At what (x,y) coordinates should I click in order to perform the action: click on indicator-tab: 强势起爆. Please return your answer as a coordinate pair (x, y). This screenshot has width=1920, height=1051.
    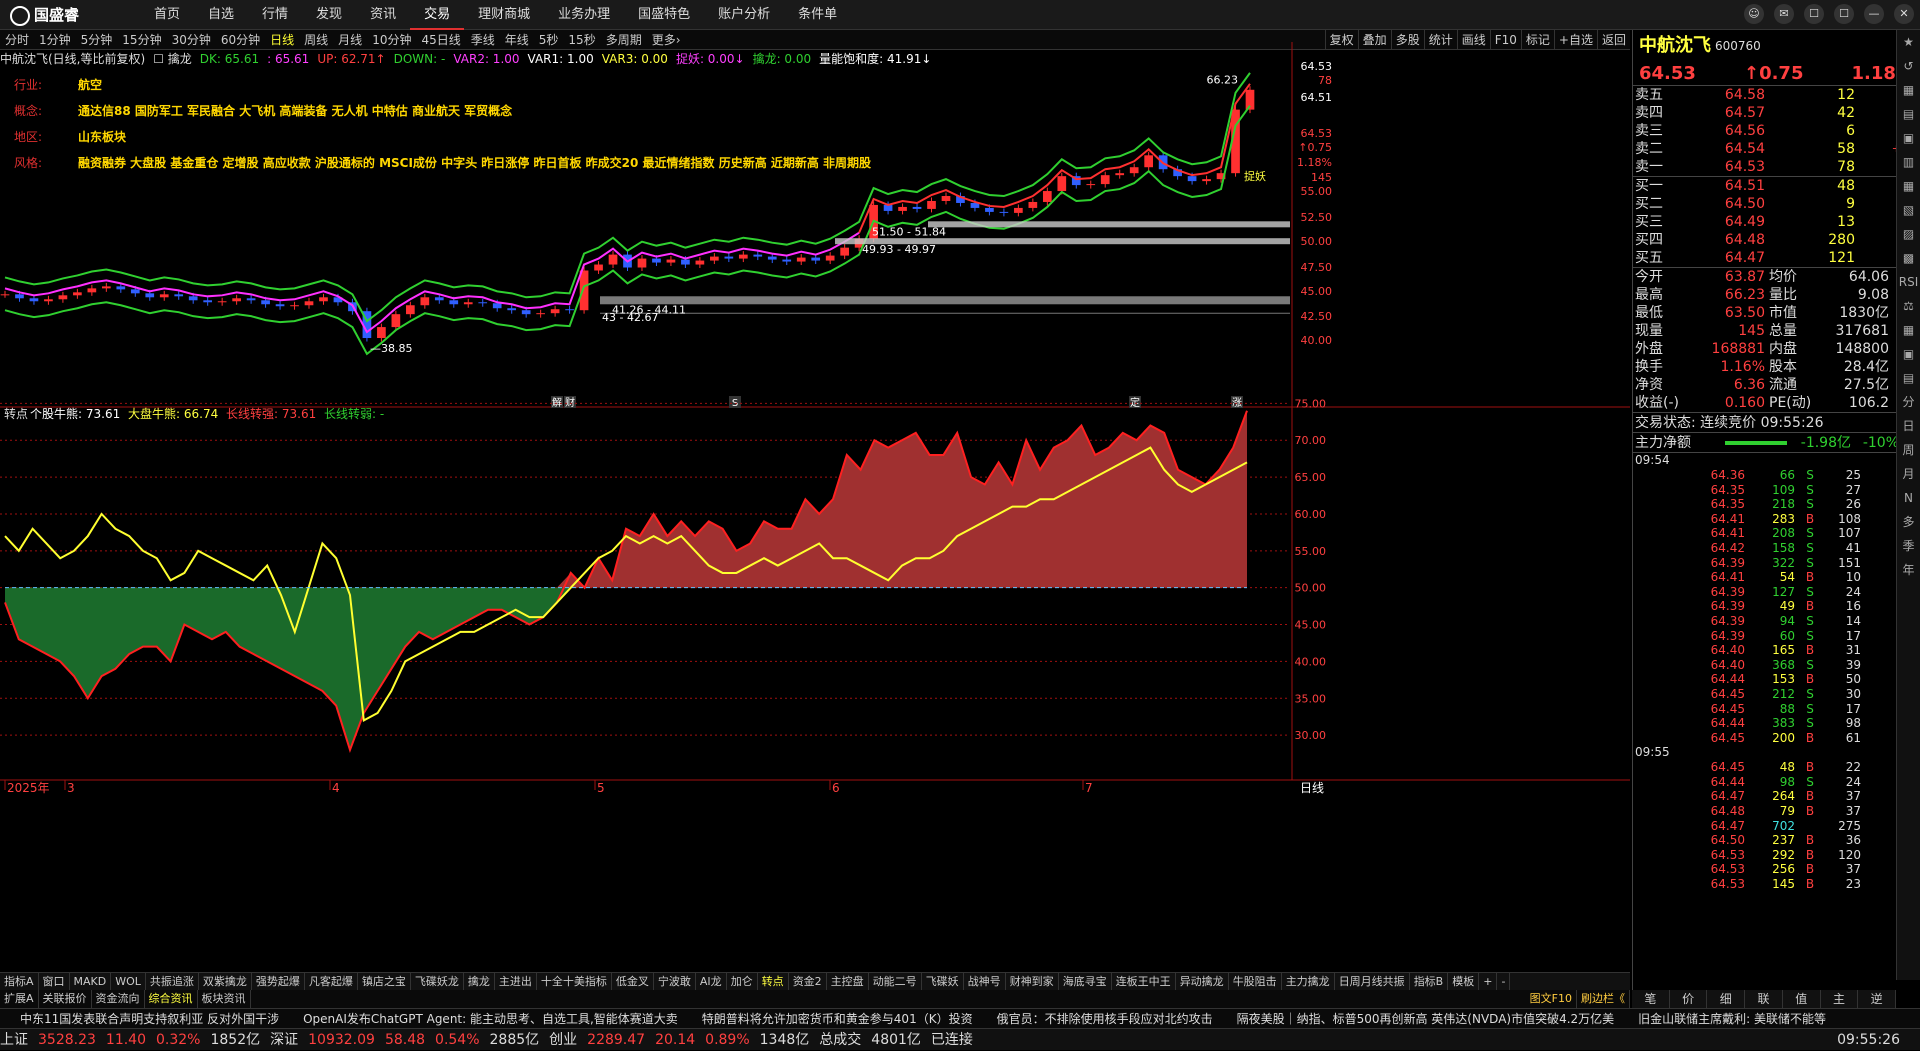
    Looking at the image, I should click on (278, 981).